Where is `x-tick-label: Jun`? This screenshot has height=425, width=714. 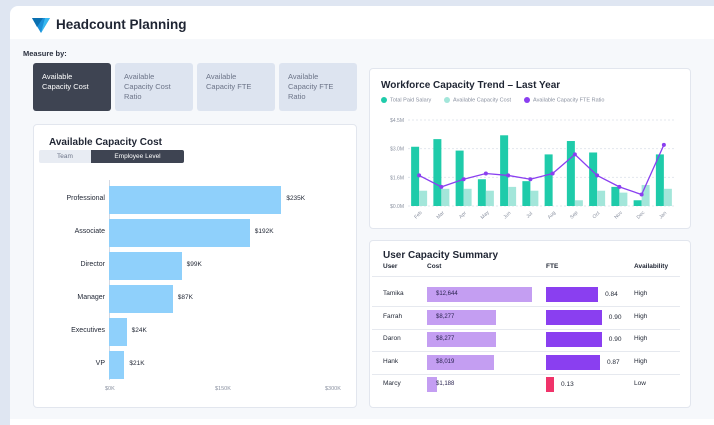 x-tick-label: Jun is located at coordinates (507, 215).